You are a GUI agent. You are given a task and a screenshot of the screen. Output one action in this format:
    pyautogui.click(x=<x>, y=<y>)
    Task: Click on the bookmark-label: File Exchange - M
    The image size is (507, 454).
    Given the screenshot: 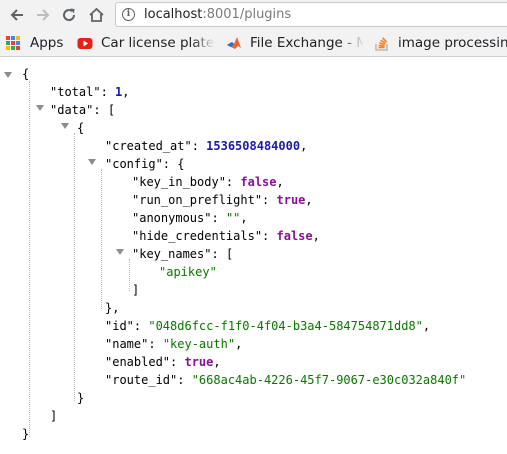 What is the action you would take?
    pyautogui.click(x=307, y=43)
    